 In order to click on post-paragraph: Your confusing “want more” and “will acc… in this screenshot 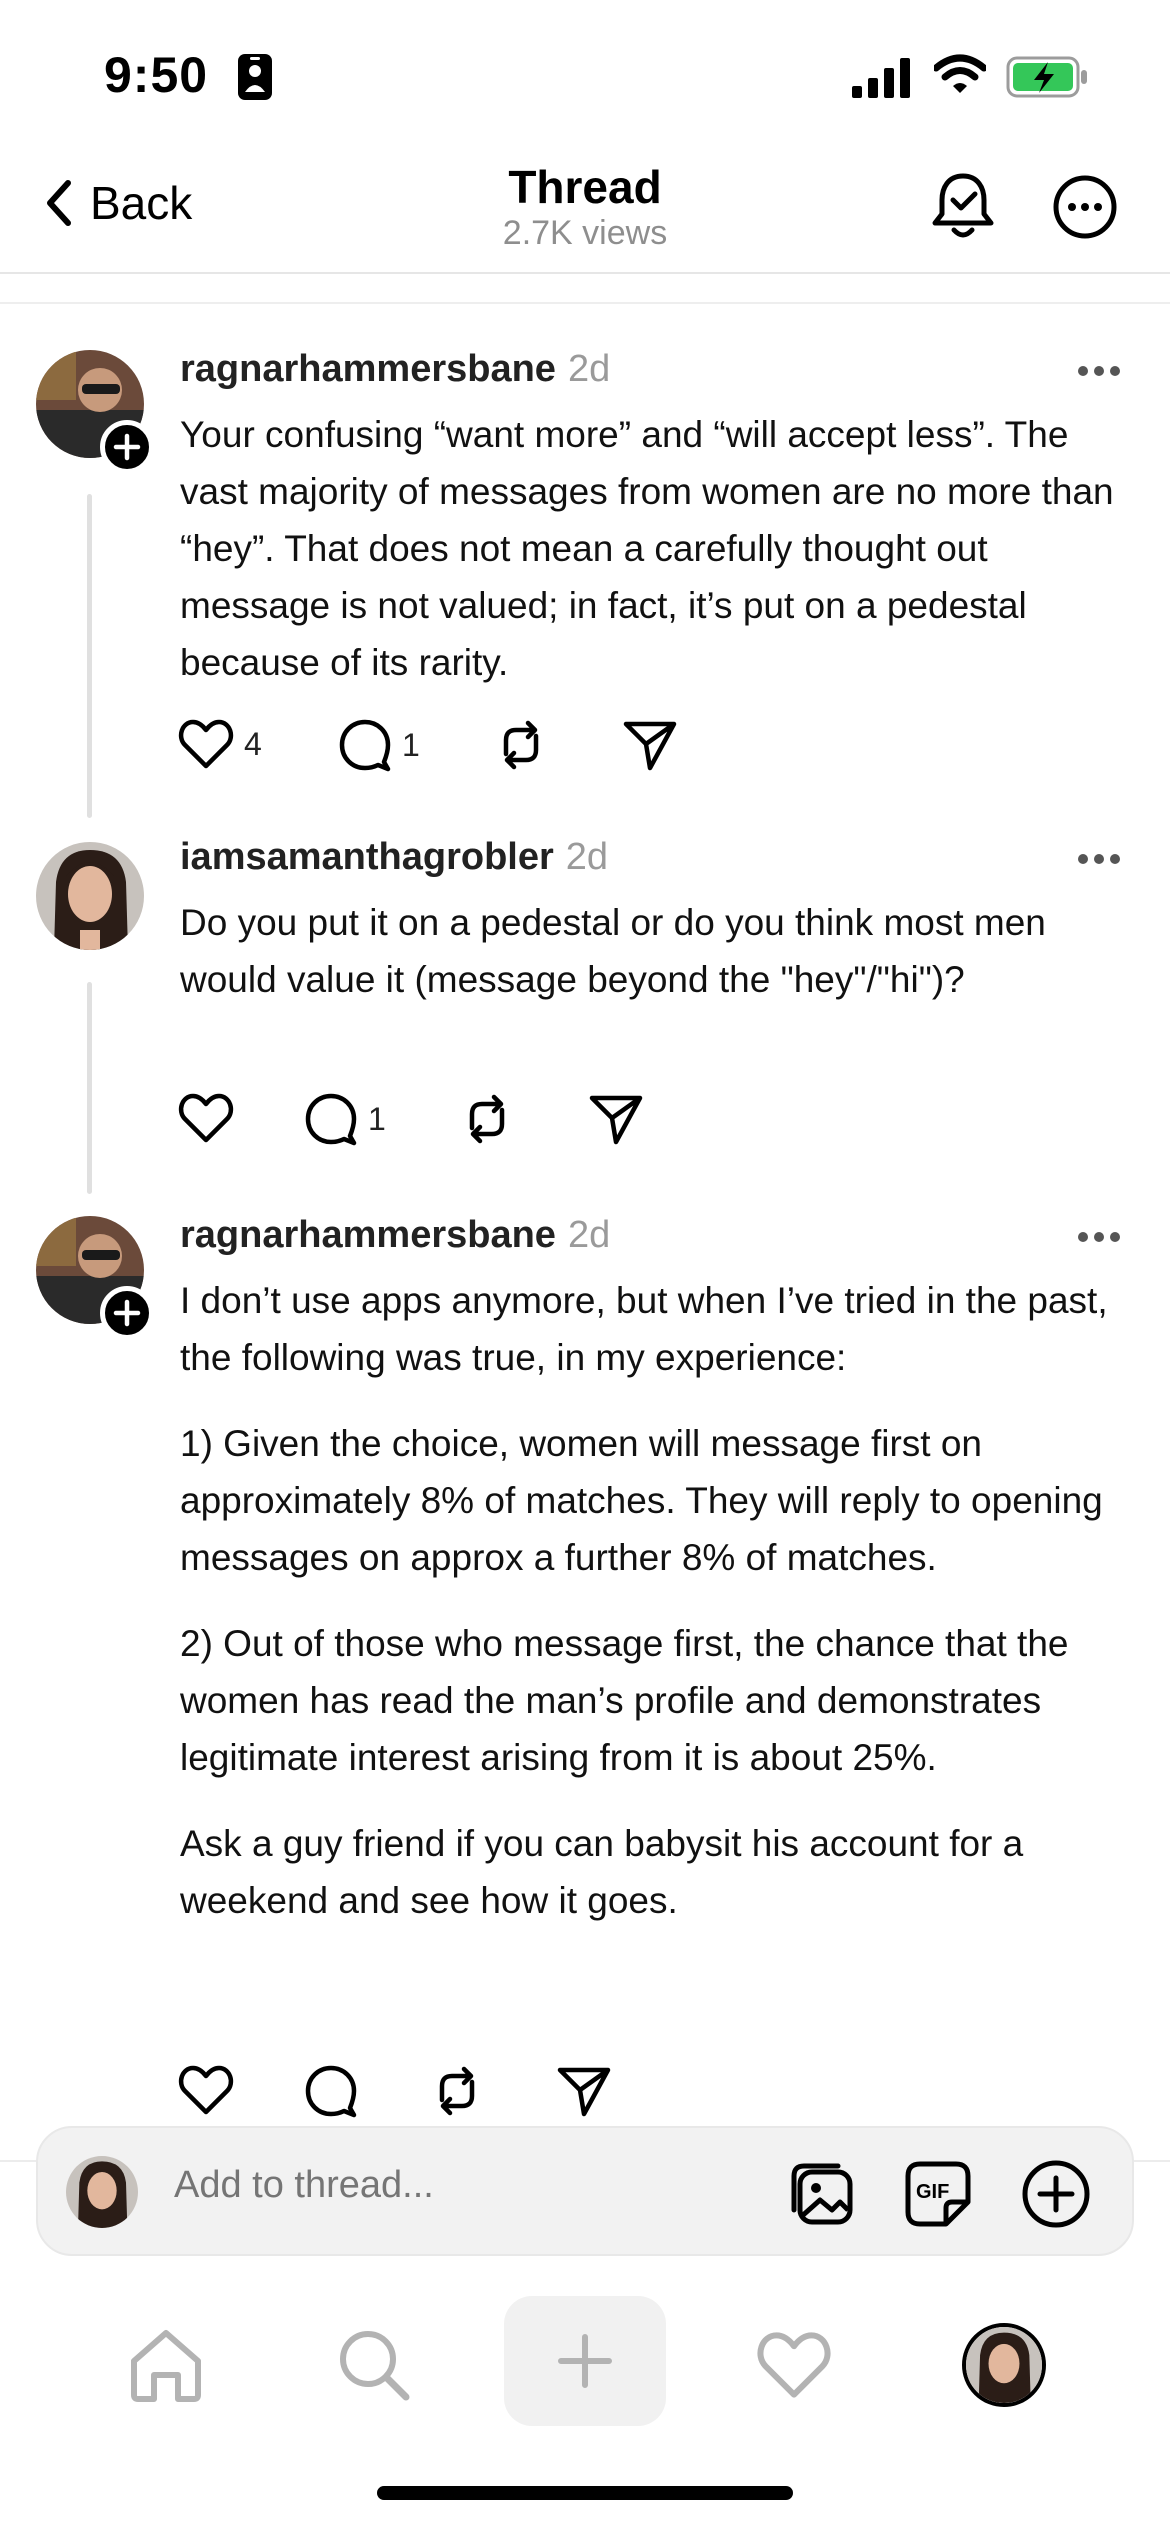, I will do `click(647, 548)`.